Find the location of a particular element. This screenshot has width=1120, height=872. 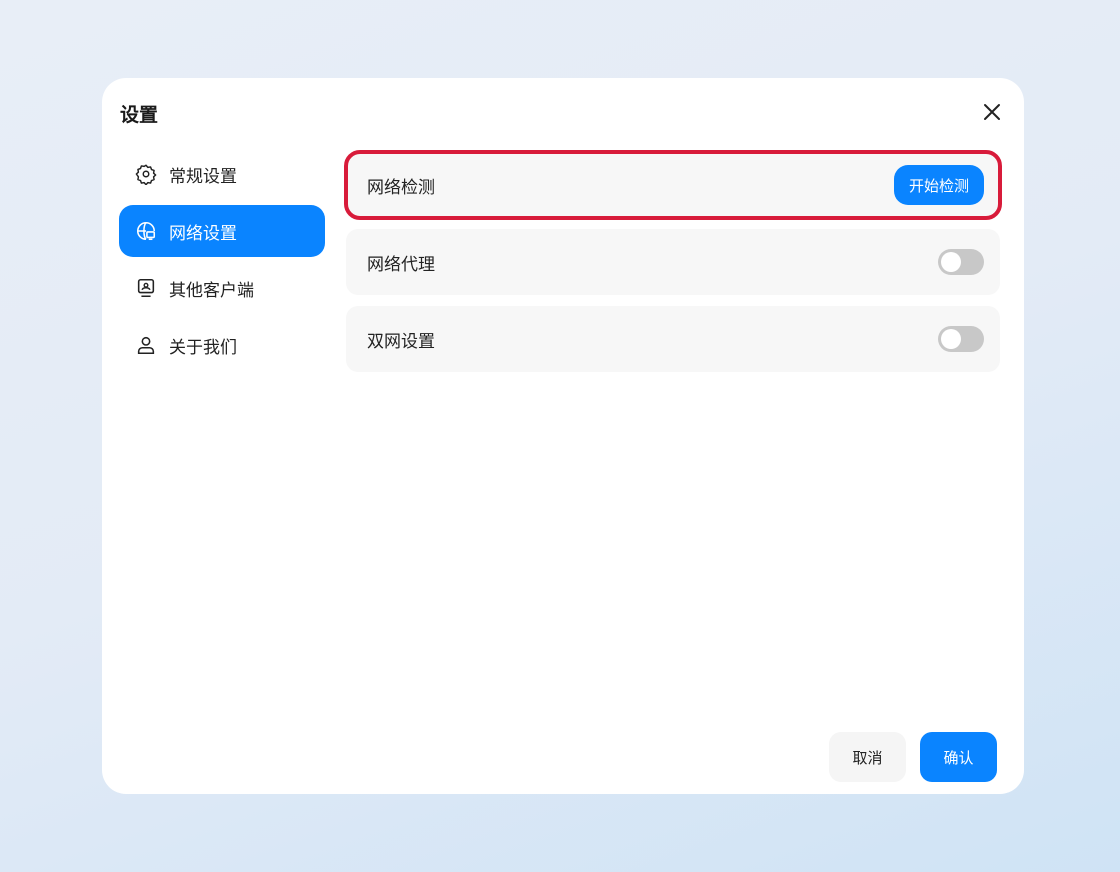

dual-network-toggle is located at coordinates (961, 339).